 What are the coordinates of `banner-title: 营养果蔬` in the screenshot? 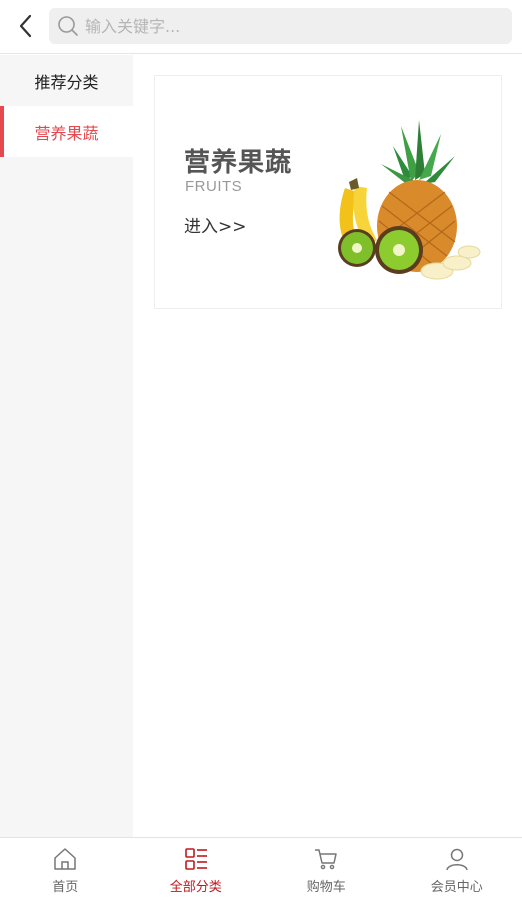 It's located at (238, 163).